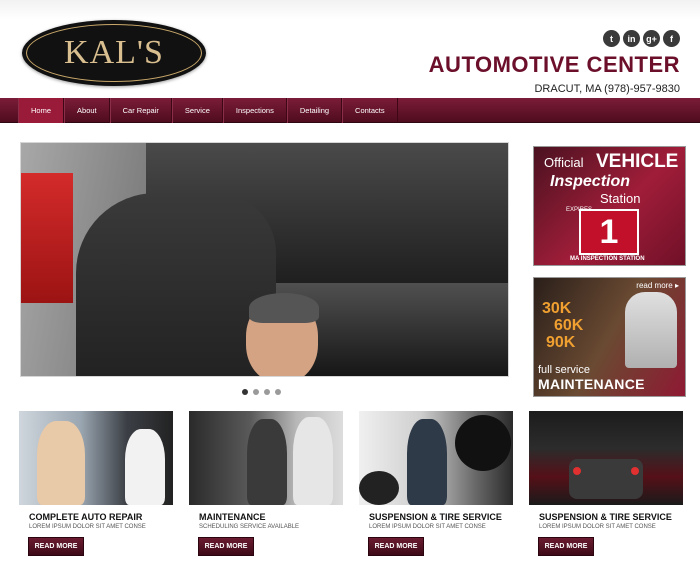 Image resolution: width=700 pixels, height=569 pixels. I want to click on maintenance-read-more-link: read more ▸, so click(657, 285).